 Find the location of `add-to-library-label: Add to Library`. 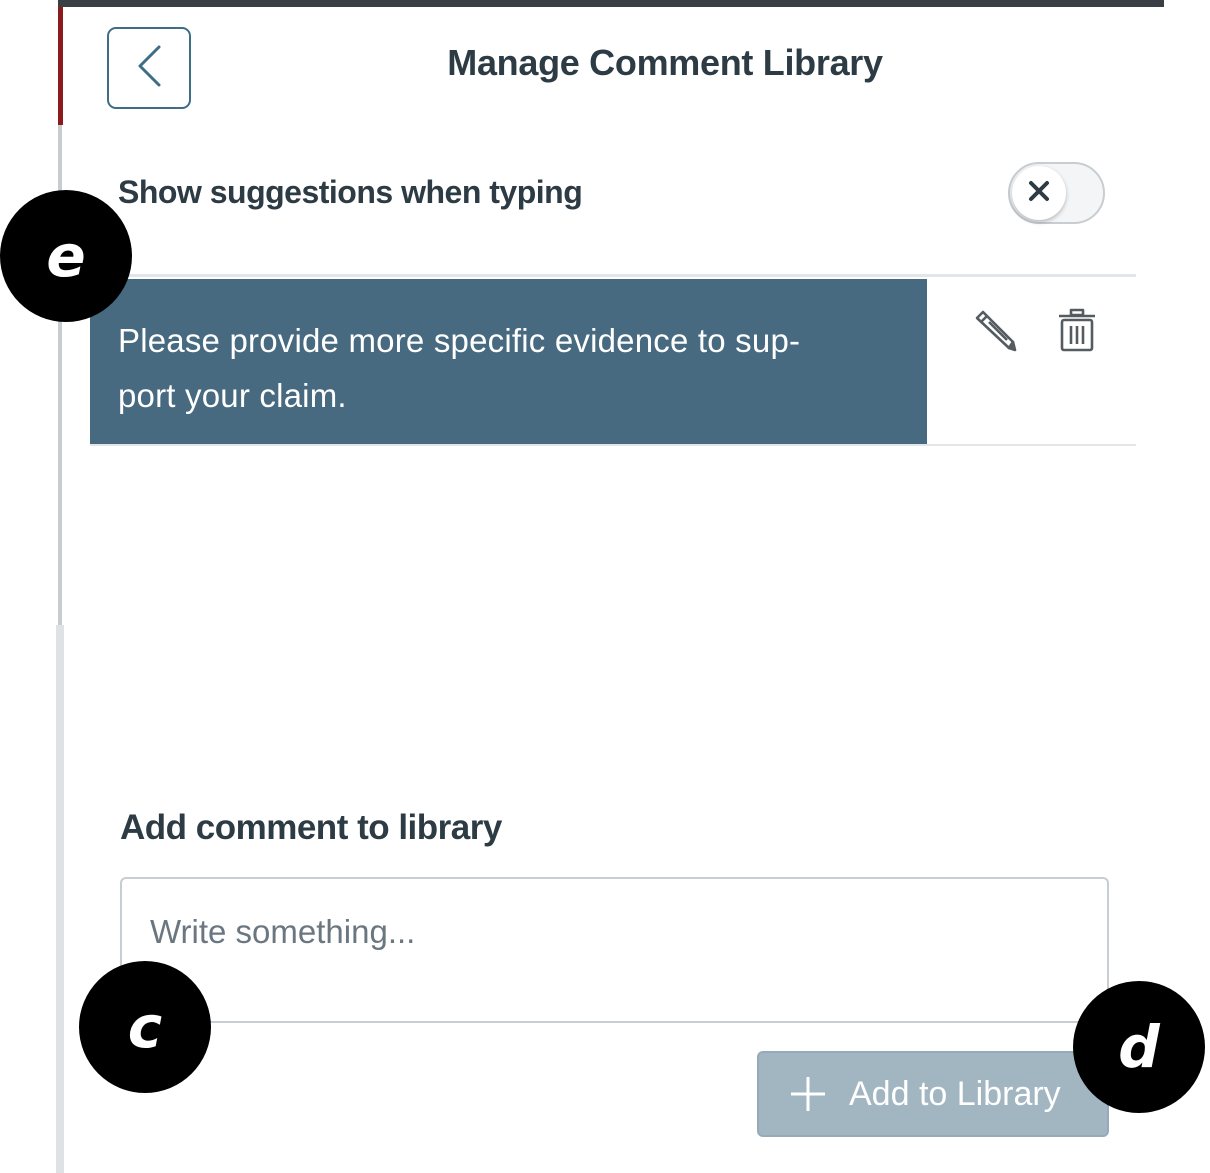

add-to-library-label: Add to Library is located at coordinates (955, 1093).